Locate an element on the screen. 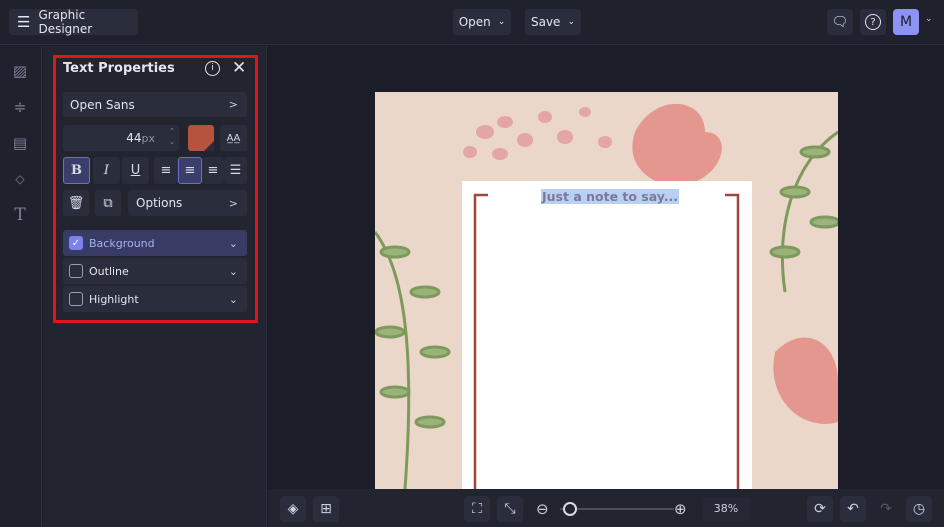 This screenshot has width=944, height=527. background-toggle: ✓ Background ⌄ is located at coordinates (155, 243).